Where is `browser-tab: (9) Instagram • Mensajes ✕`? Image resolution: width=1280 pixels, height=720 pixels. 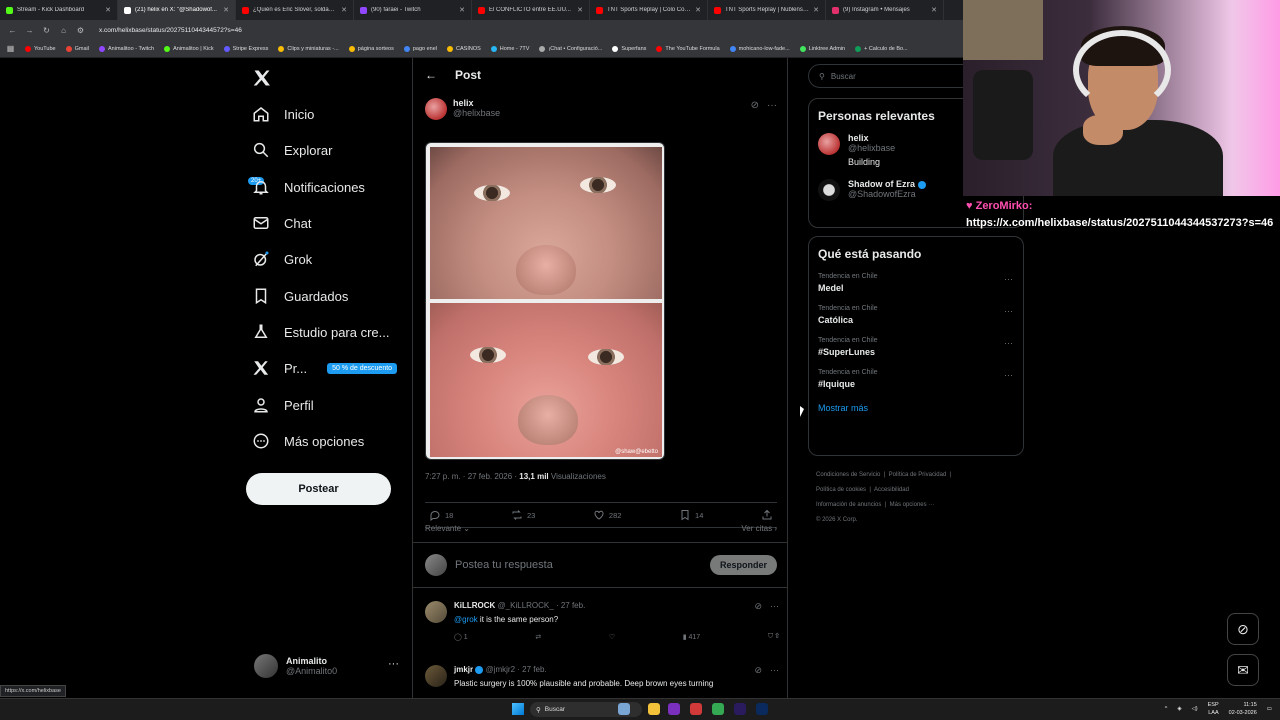
browser-tab: (9) Instagram • Mensajes ✕ is located at coordinates (885, 10).